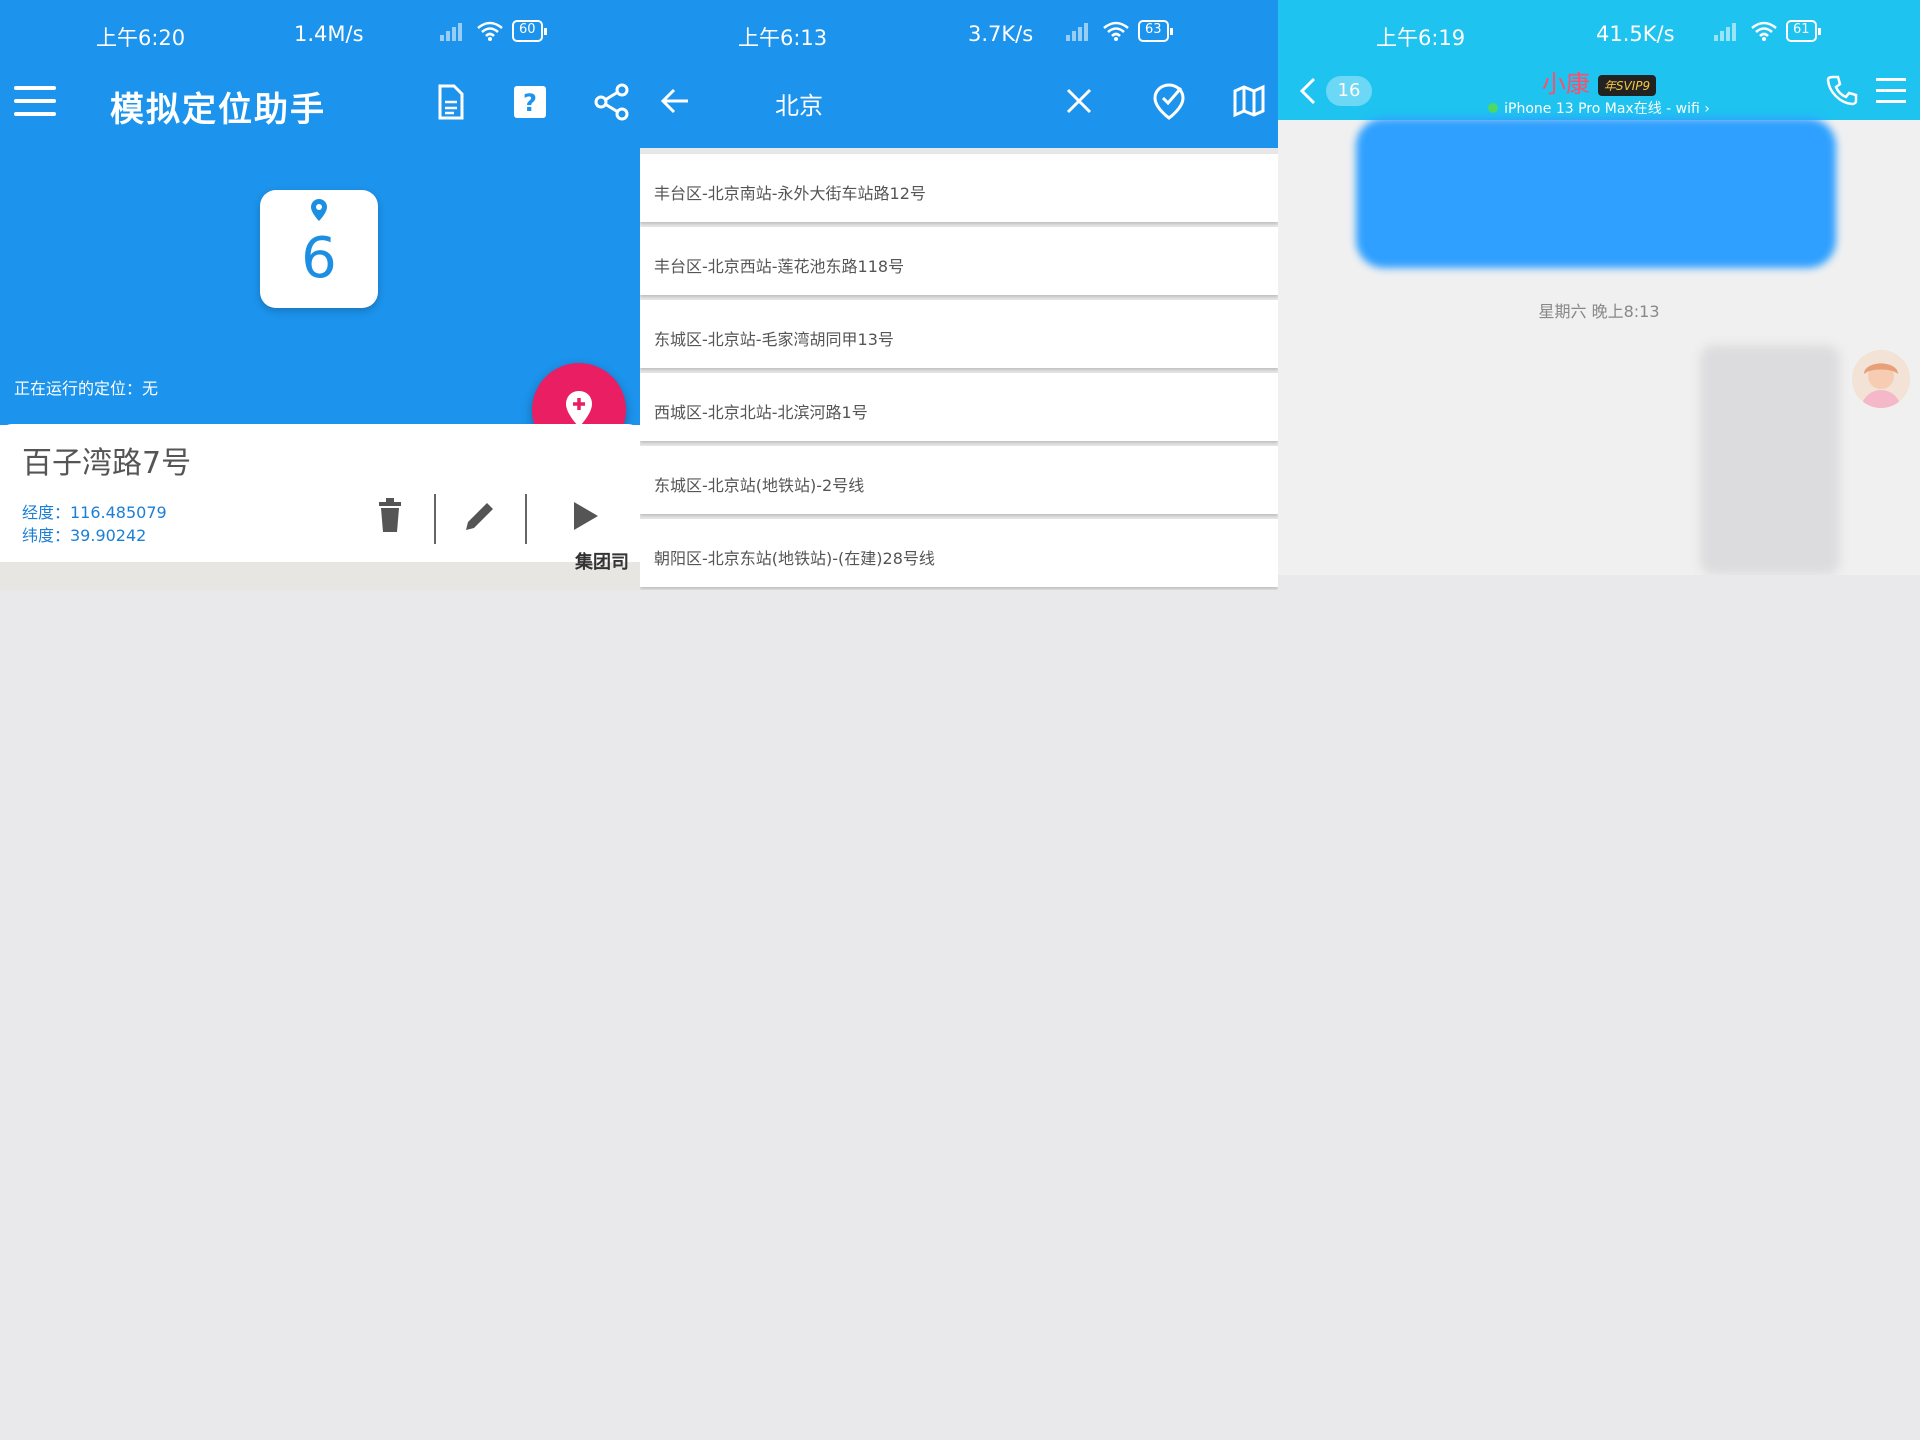  Describe the element at coordinates (959, 334) in the screenshot. I see `search-result-item: 东城区-北京站-毛家湾胡同甲13号` at that location.